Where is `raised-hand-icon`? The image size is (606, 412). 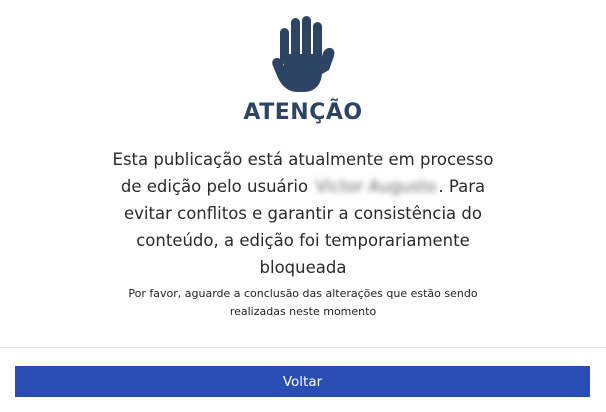 raised-hand-icon is located at coordinates (303, 54).